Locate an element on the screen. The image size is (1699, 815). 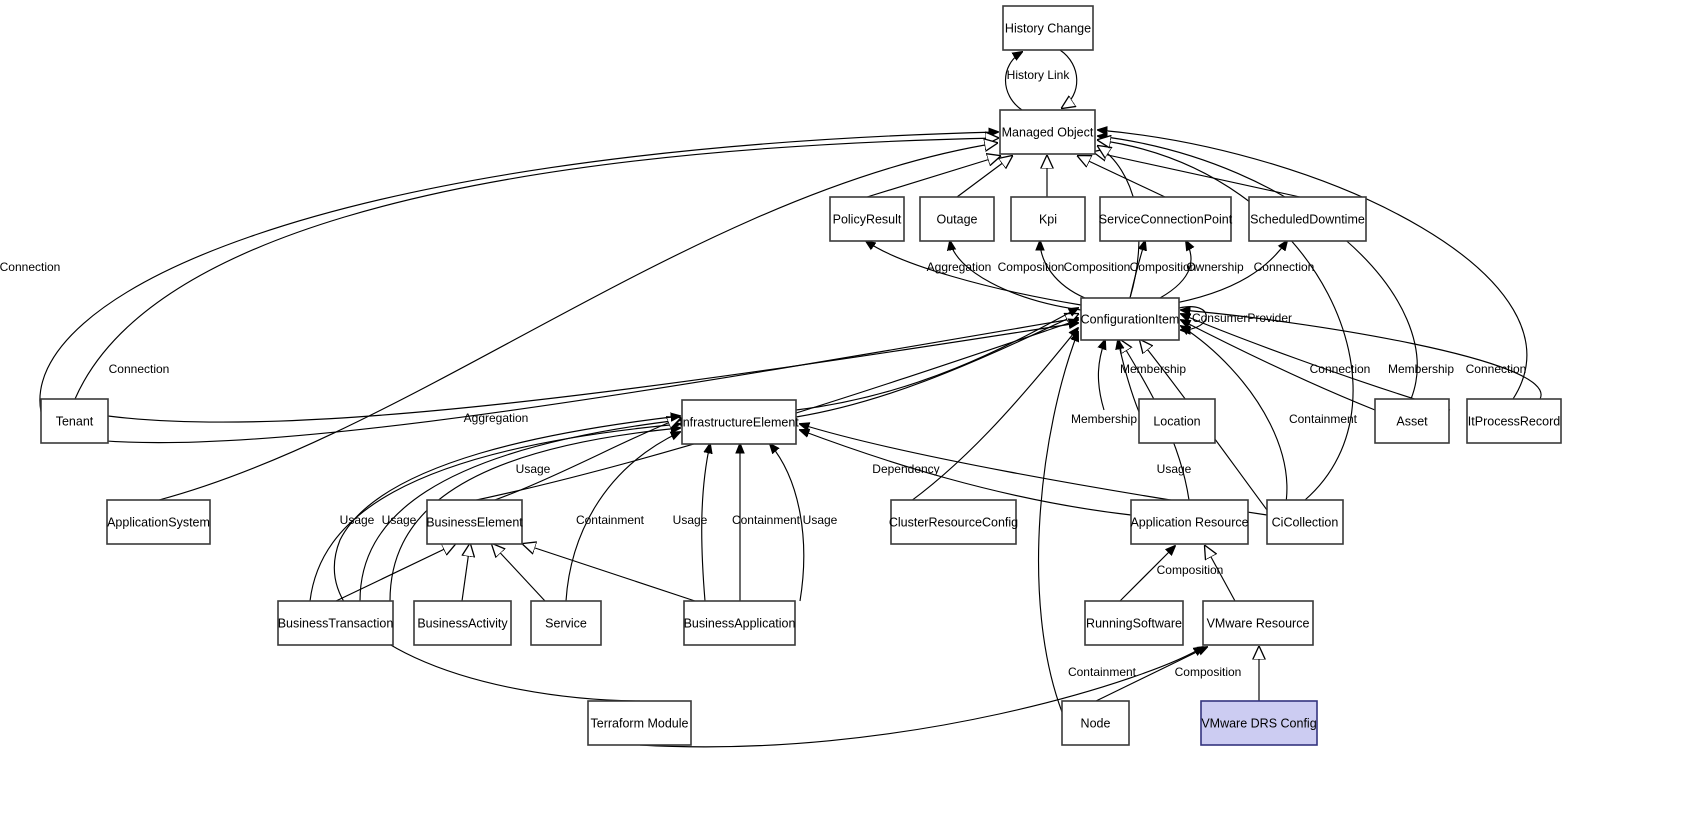
edge-label-consumer_provider: ConsumerProvider is located at coordinates (1242, 318).